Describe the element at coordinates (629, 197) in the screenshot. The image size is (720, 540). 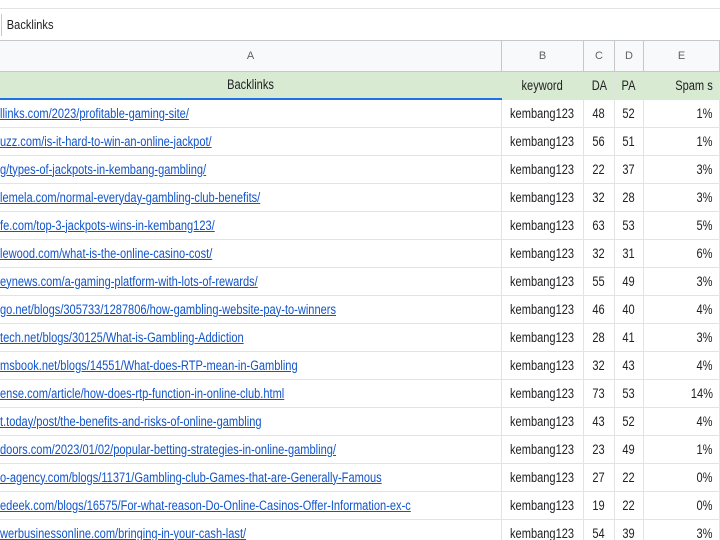
I see `pa-cell: 28` at that location.